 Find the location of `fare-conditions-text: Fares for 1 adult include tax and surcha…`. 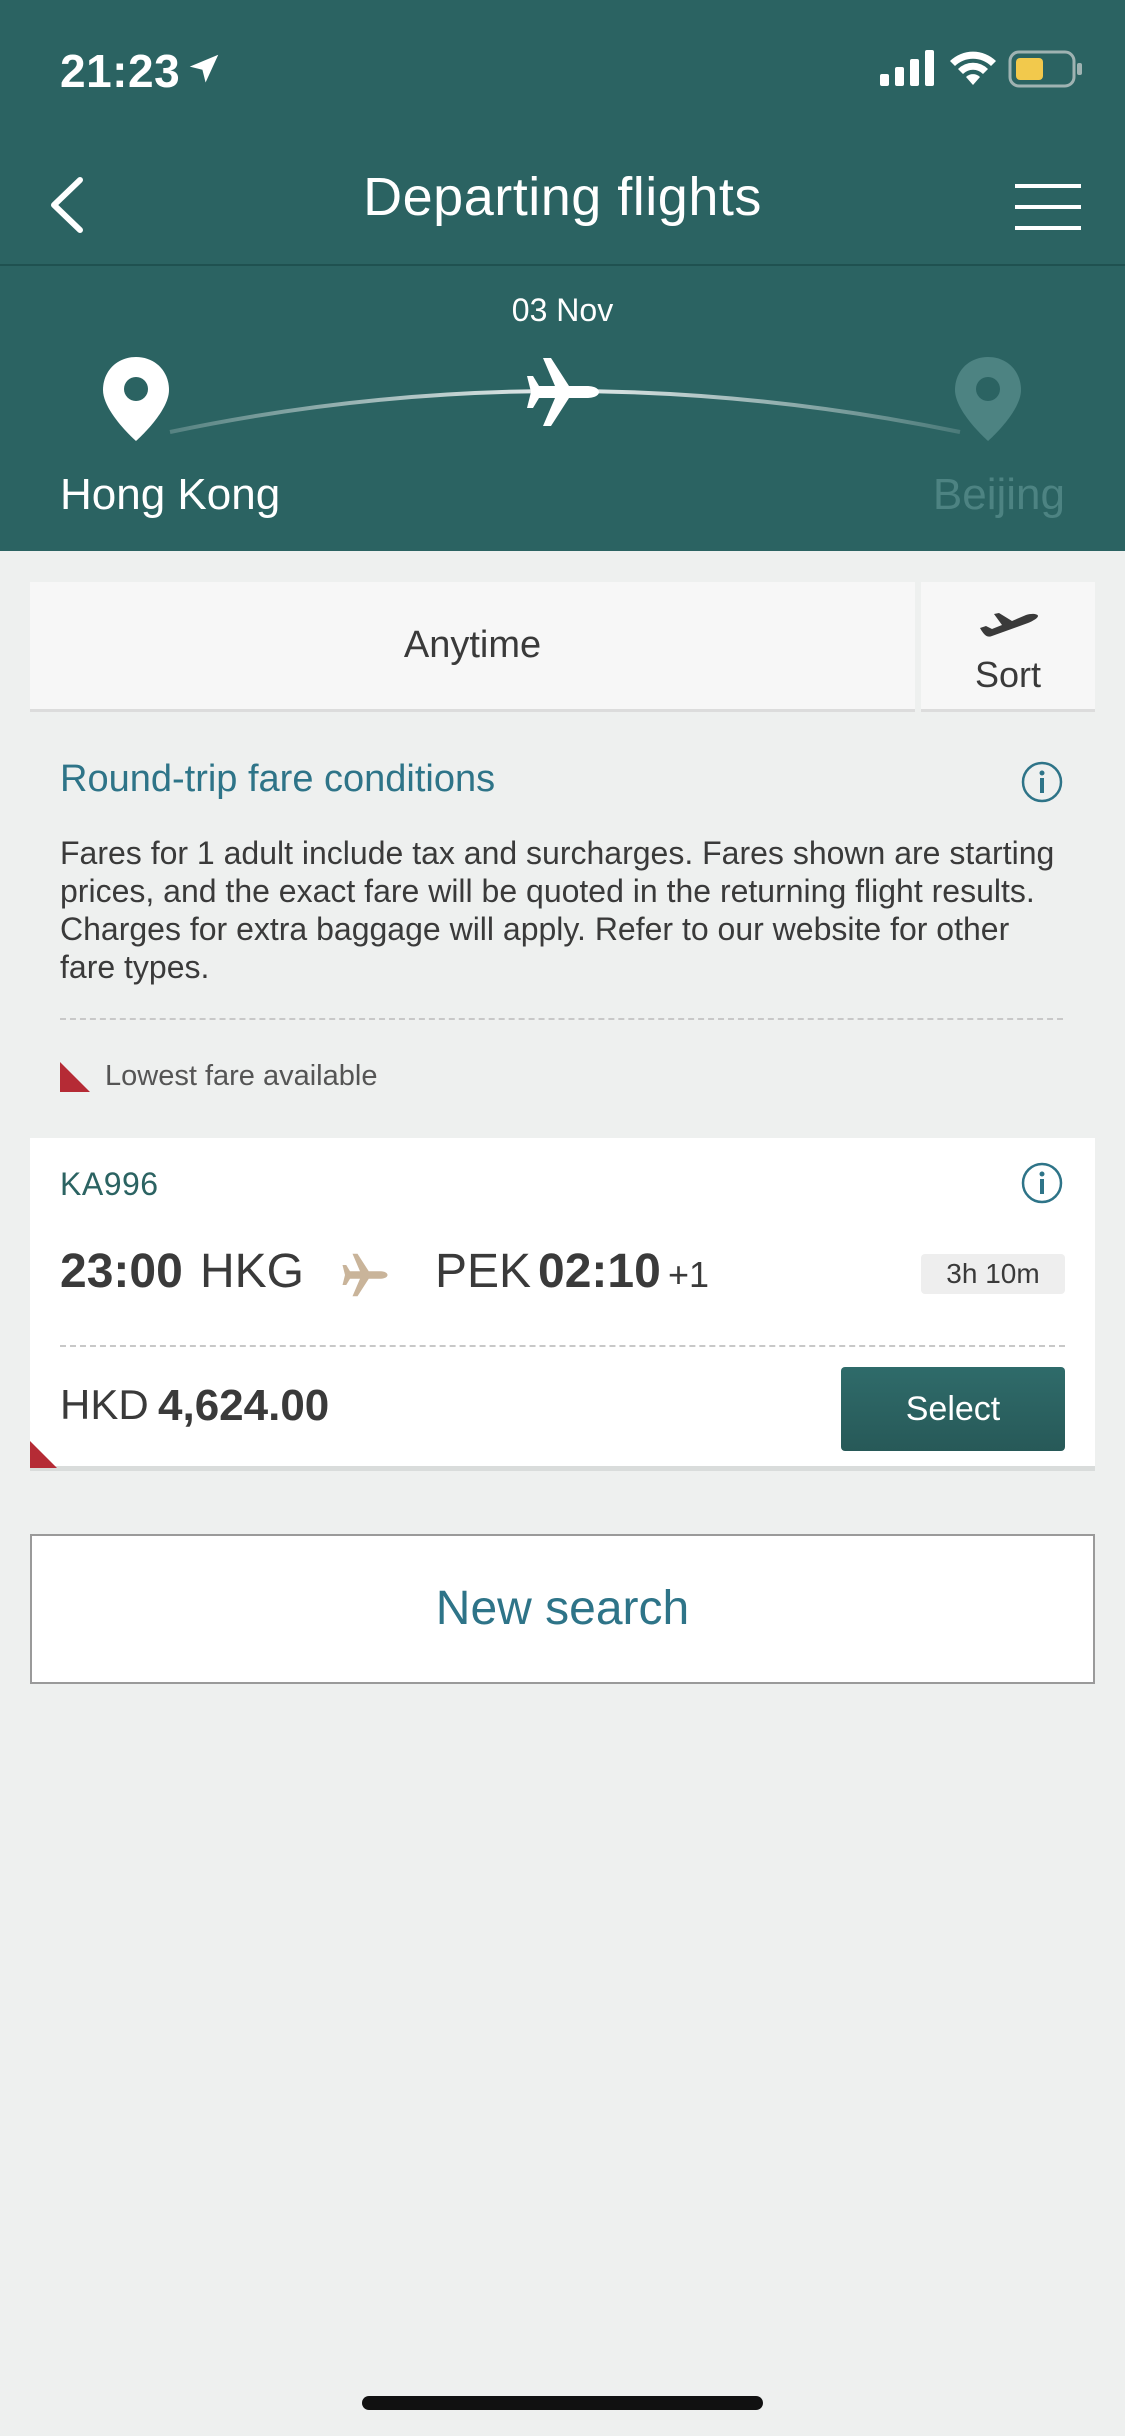

fare-conditions-text: Fares for 1 adult include tax and surcha… is located at coordinates (557, 910).